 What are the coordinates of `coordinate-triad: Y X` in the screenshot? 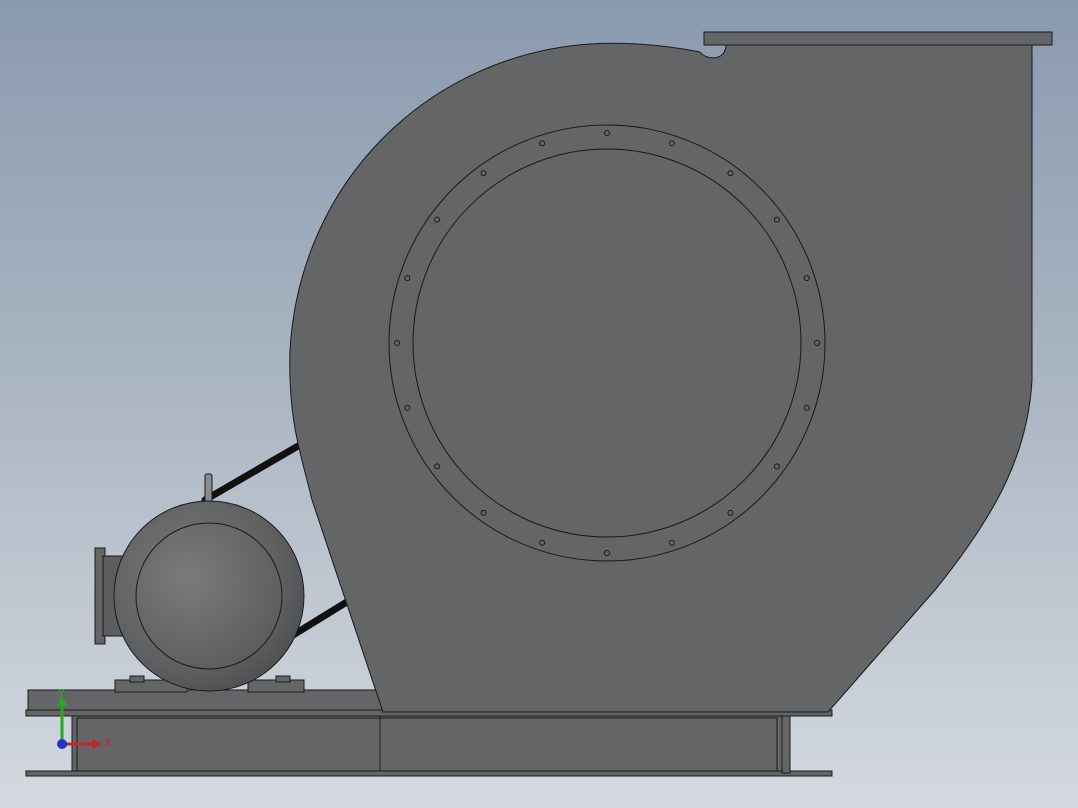 It's located at (80, 721).